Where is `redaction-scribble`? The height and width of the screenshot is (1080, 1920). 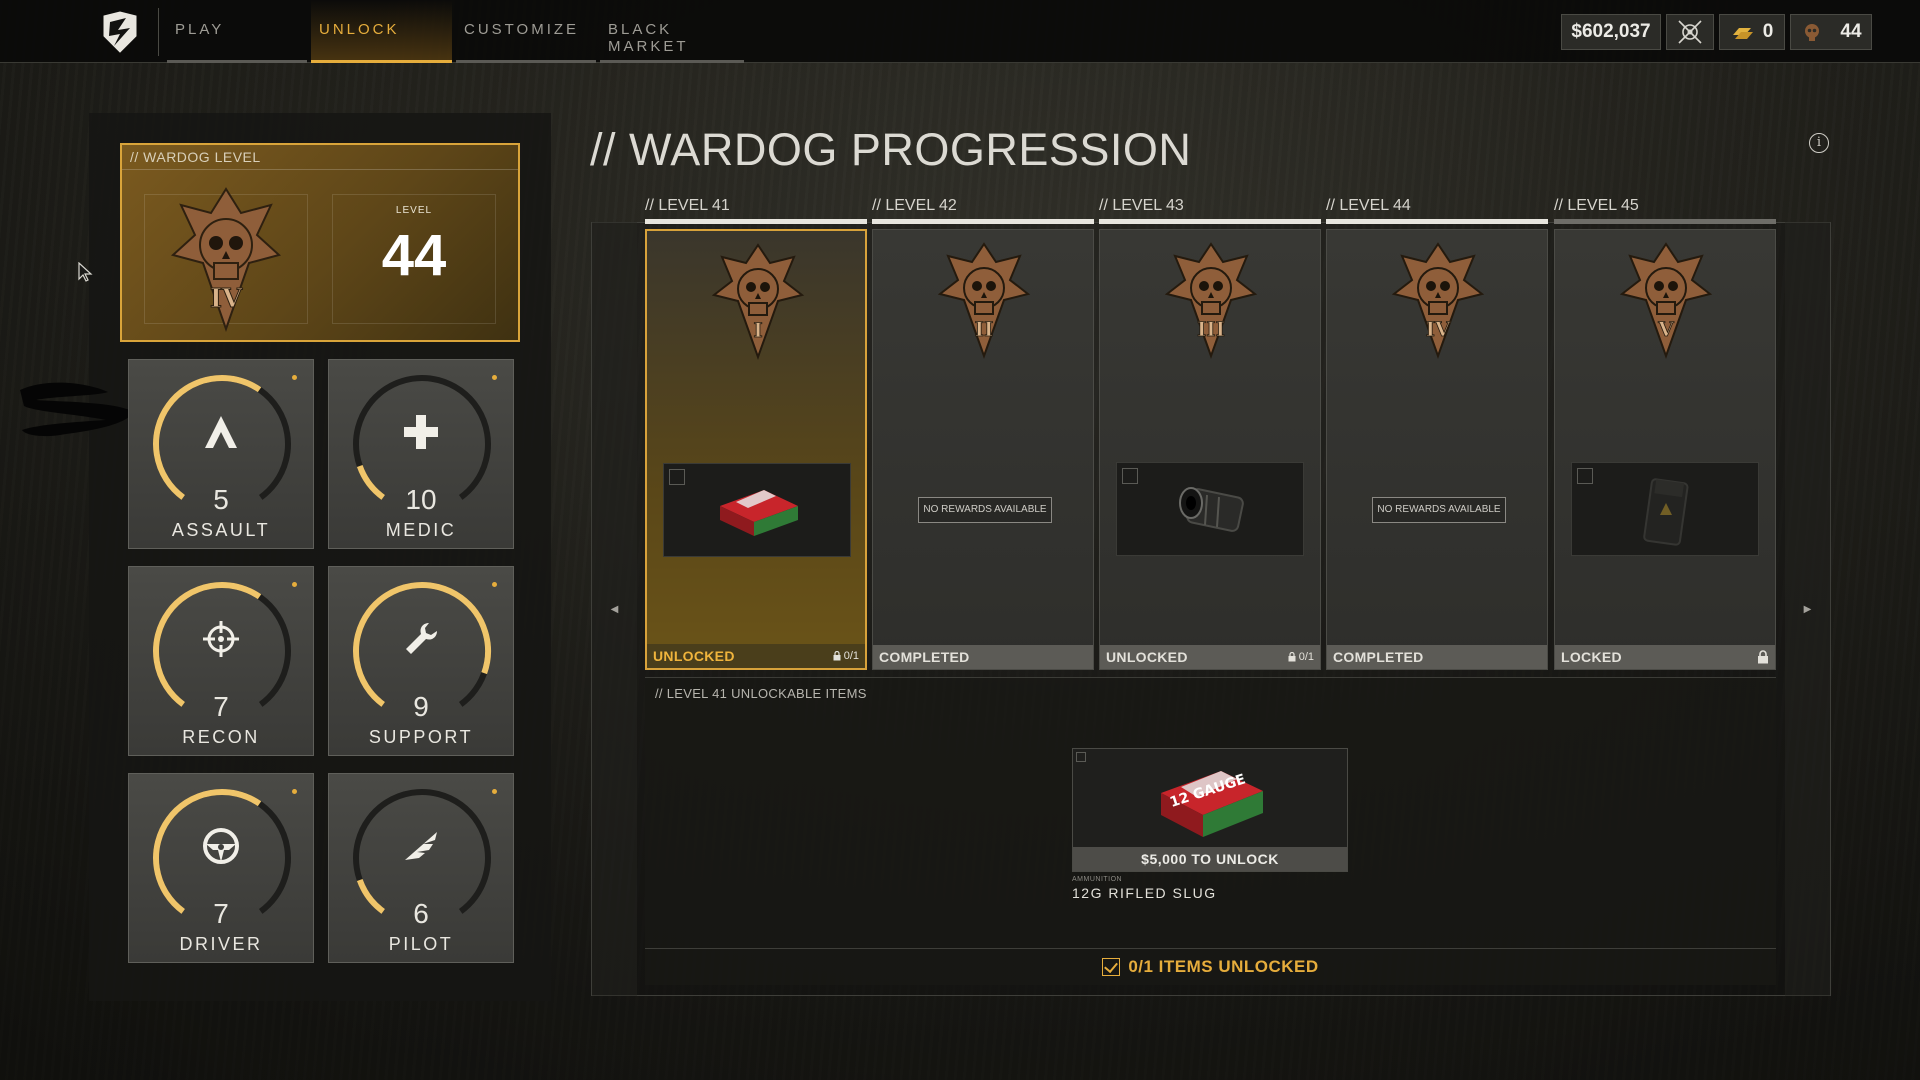 redaction-scribble is located at coordinates (77, 409).